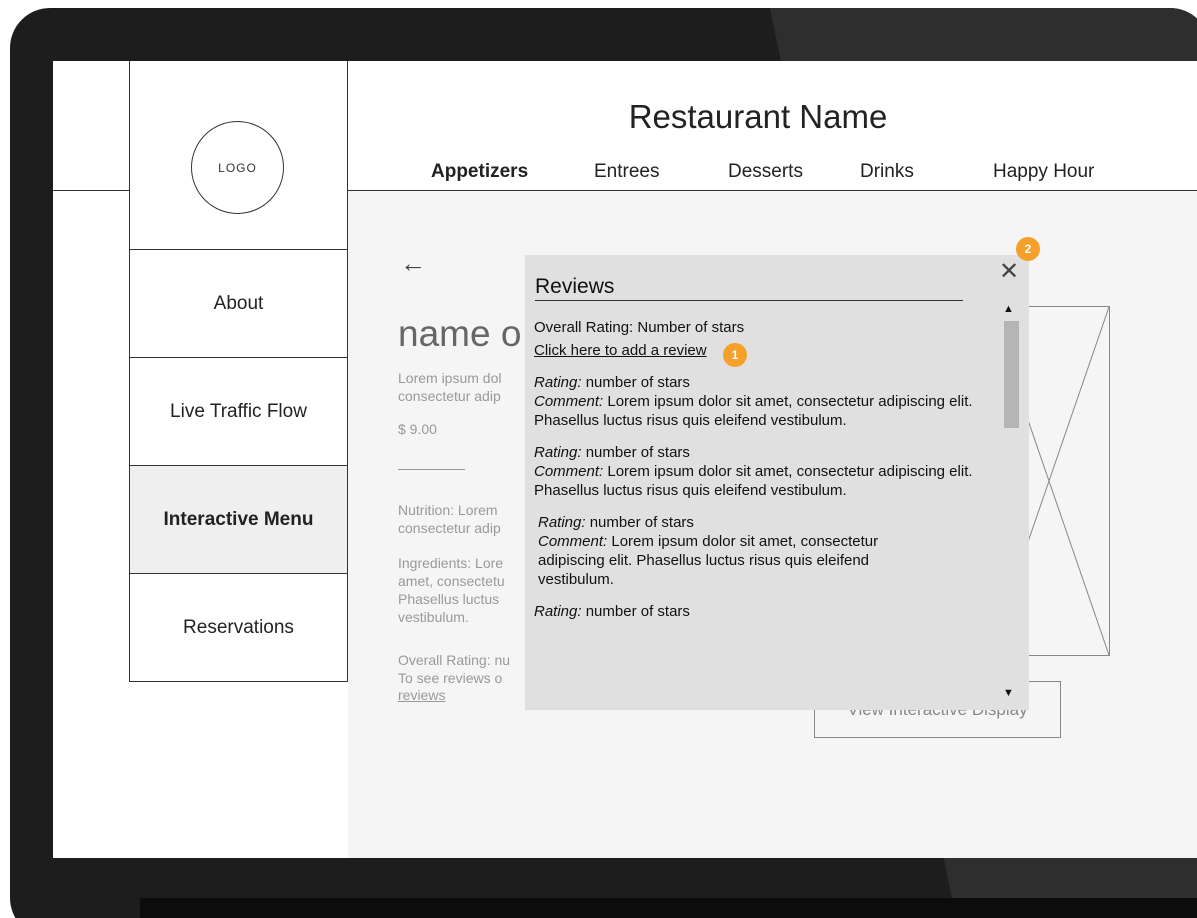 This screenshot has height=918, width=1197. What do you see at coordinates (1011, 374) in the screenshot?
I see `scroll-thumb` at bounding box center [1011, 374].